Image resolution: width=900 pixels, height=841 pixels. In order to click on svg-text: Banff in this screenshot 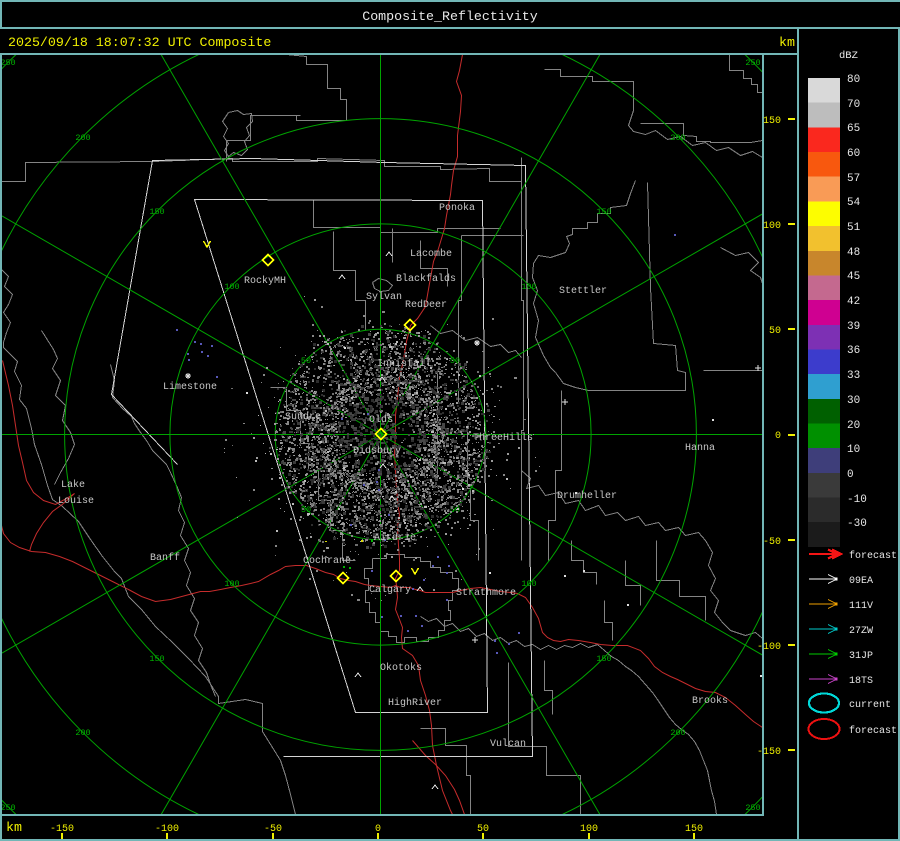, I will do `click(165, 558)`.